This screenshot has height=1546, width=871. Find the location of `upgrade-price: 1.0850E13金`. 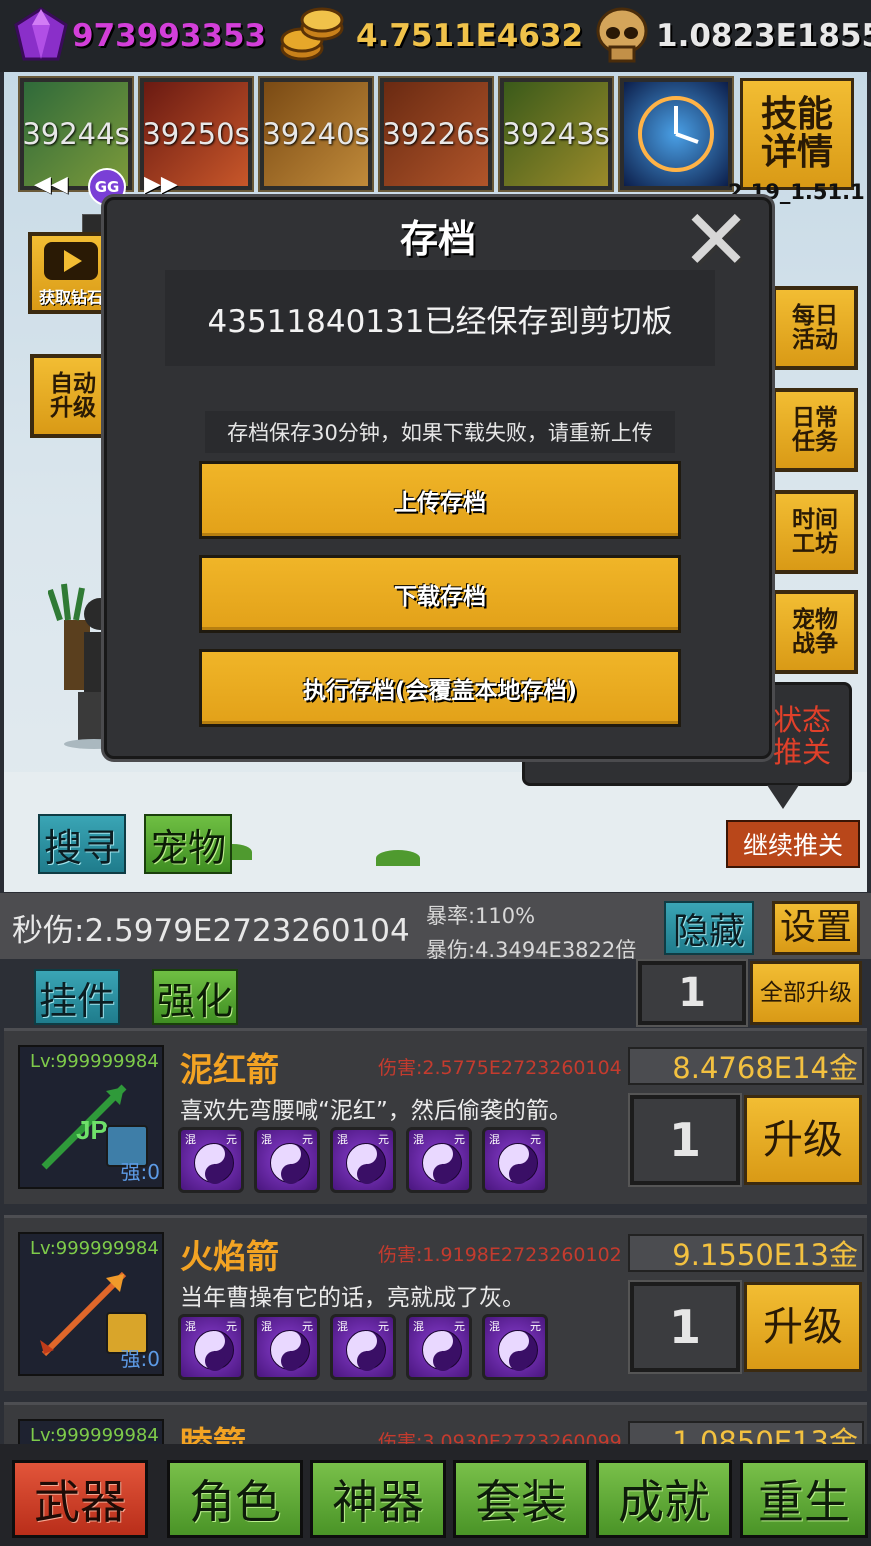

upgrade-price: 1.0850E13金 is located at coordinates (746, 1433).